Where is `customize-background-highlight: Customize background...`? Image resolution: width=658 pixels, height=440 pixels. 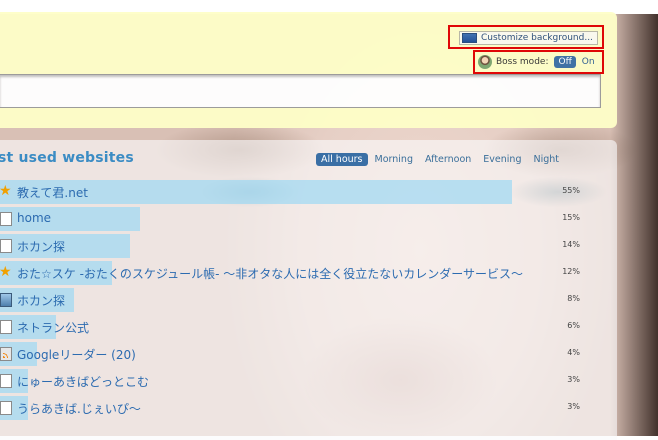
customize-background-highlight: Customize background... is located at coordinates (526, 37).